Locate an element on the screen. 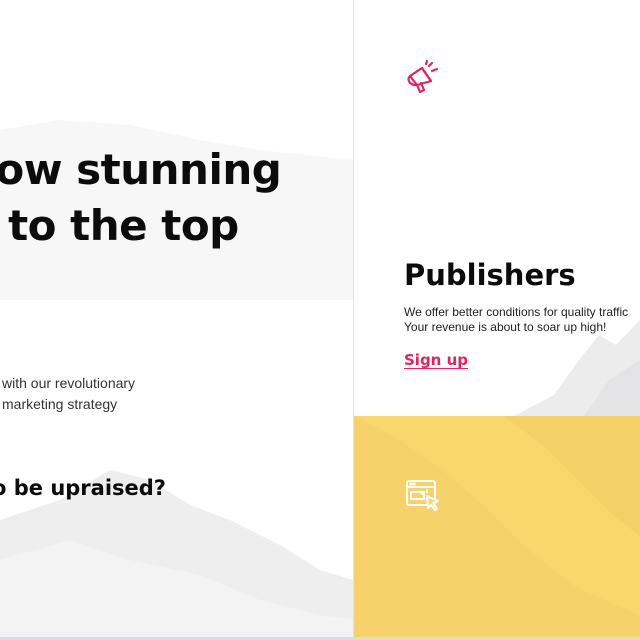 The width and height of the screenshot is (640, 640). hero-title: how stunning e to the top is located at coordinates (176, 198).